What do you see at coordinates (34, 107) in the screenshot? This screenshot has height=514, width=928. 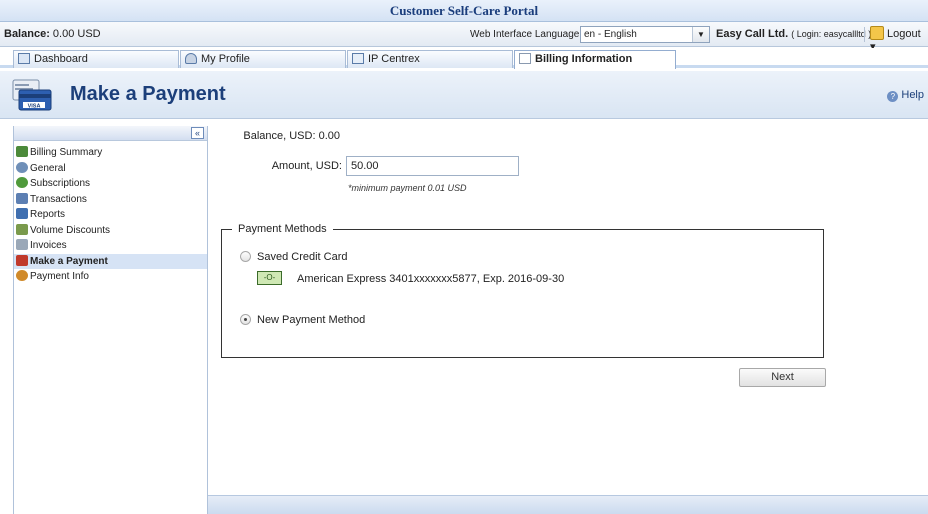 I see `svg-text: VISA` at bounding box center [34, 107].